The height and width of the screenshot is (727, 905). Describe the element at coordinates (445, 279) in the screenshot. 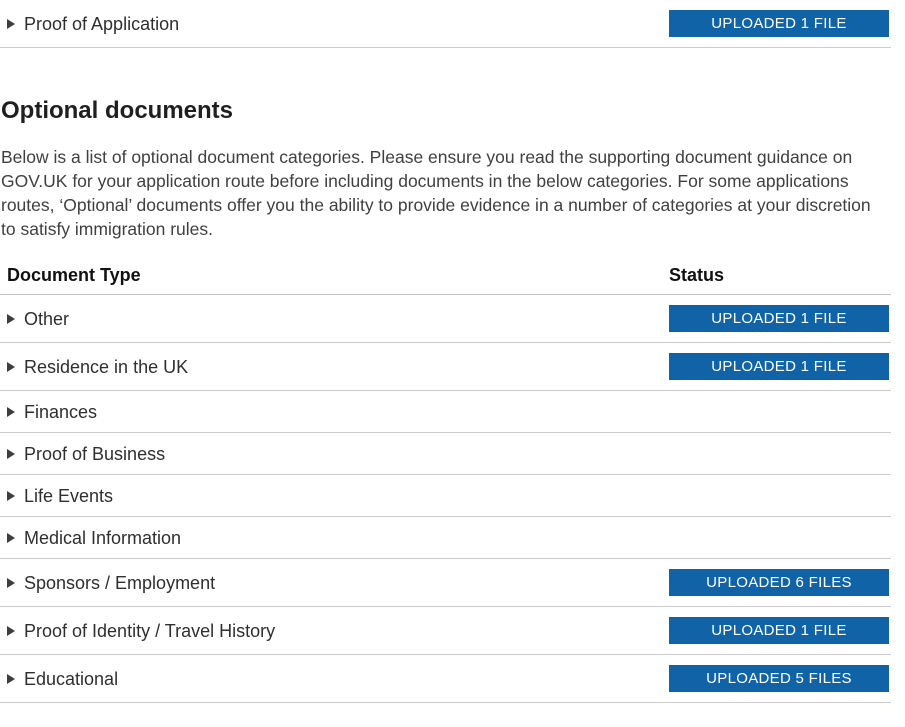

I see `table-header: Document Type Status` at that location.